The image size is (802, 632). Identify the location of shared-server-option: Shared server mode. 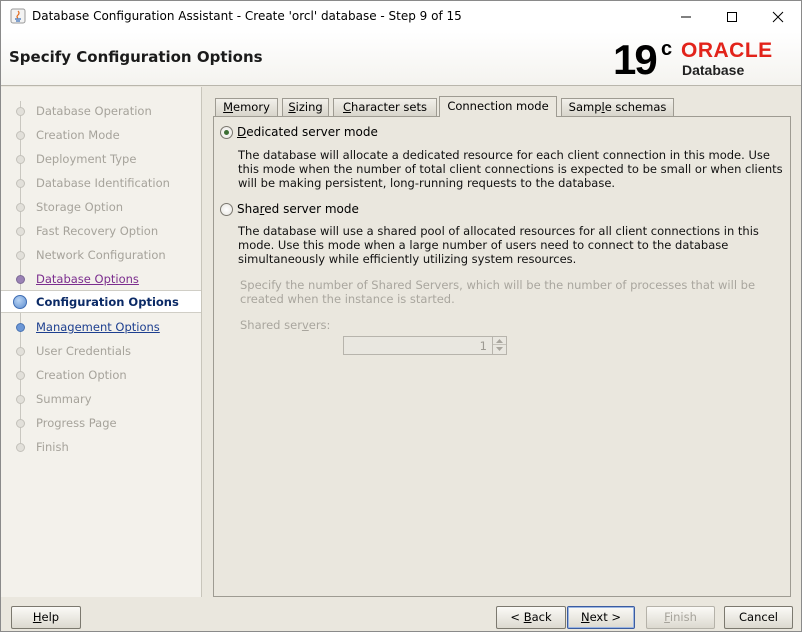
(289, 209).